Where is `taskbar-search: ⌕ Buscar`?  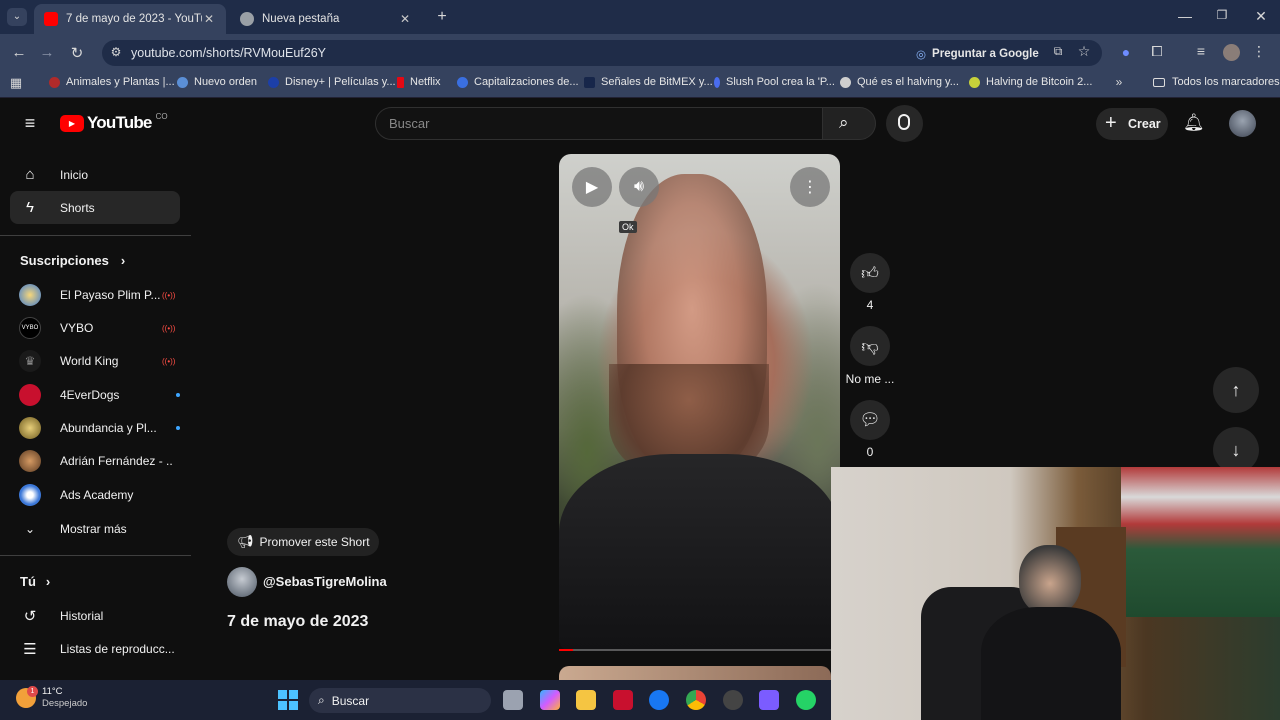 taskbar-search: ⌕ Buscar is located at coordinates (400, 700).